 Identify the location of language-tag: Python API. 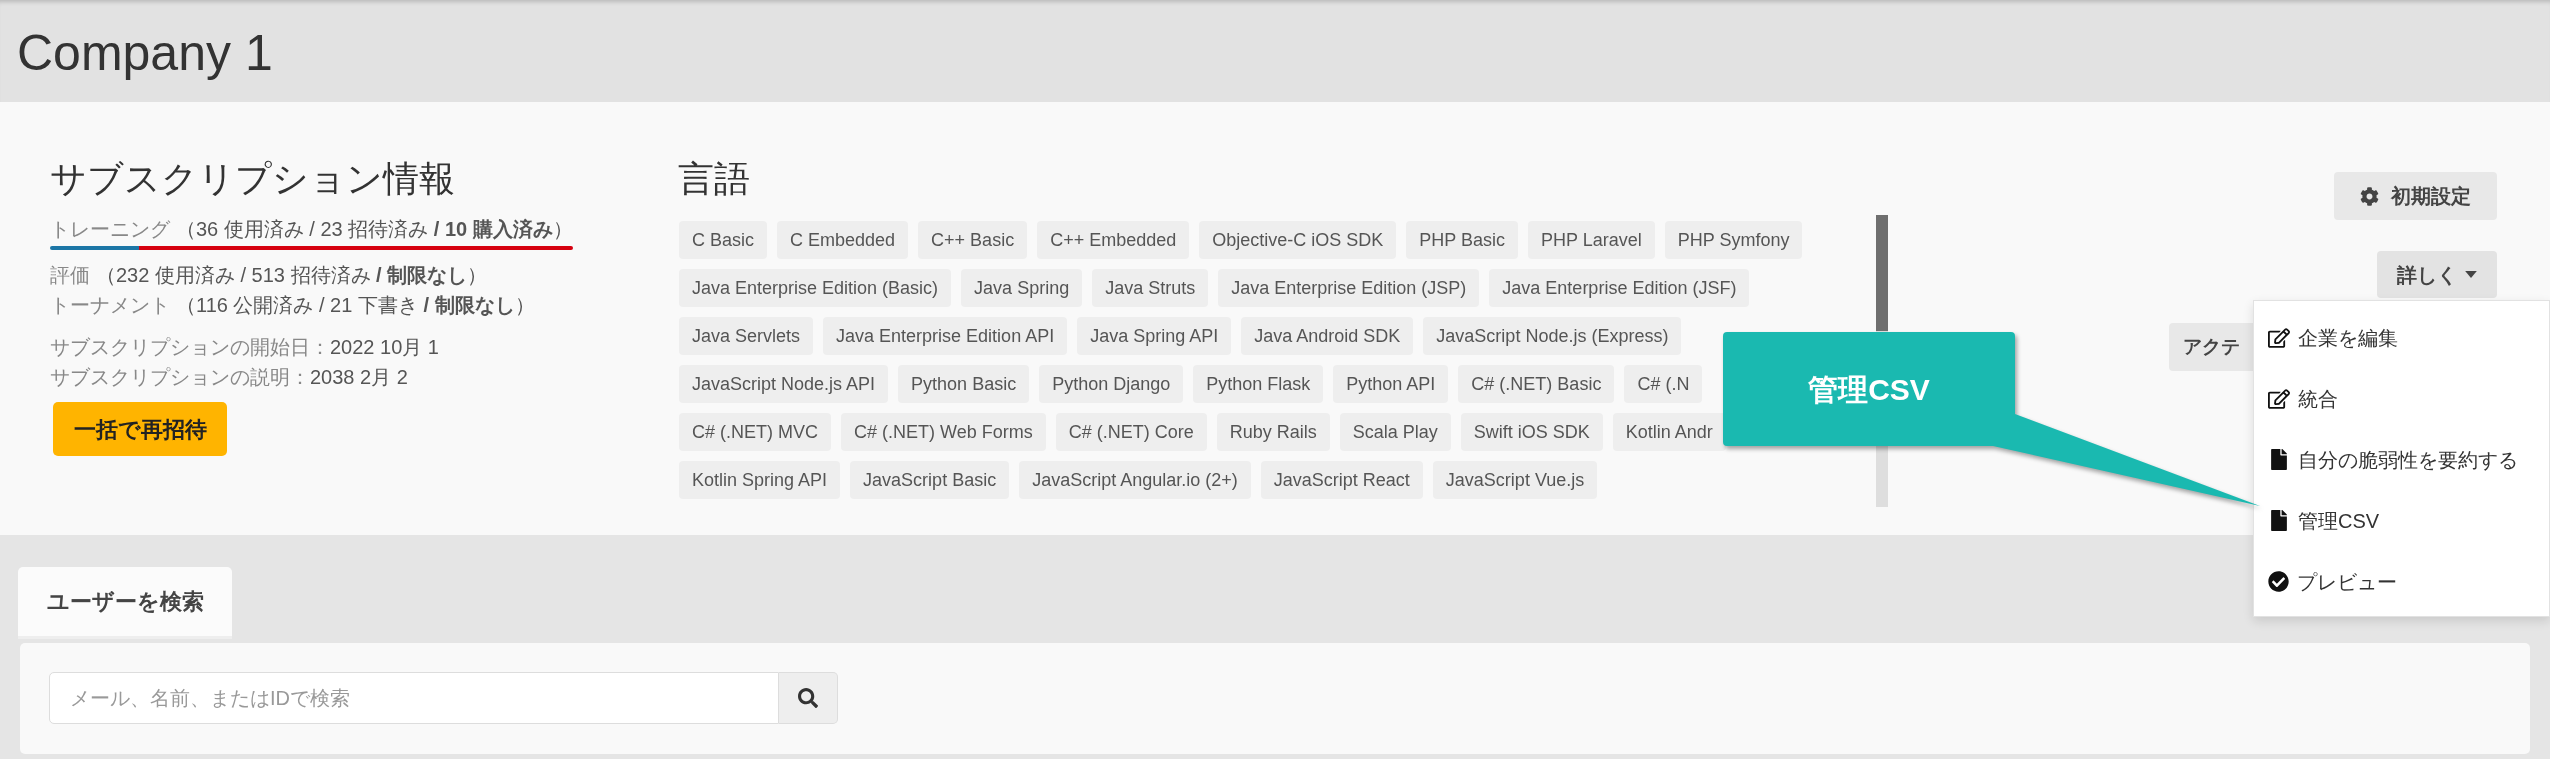
(1391, 384).